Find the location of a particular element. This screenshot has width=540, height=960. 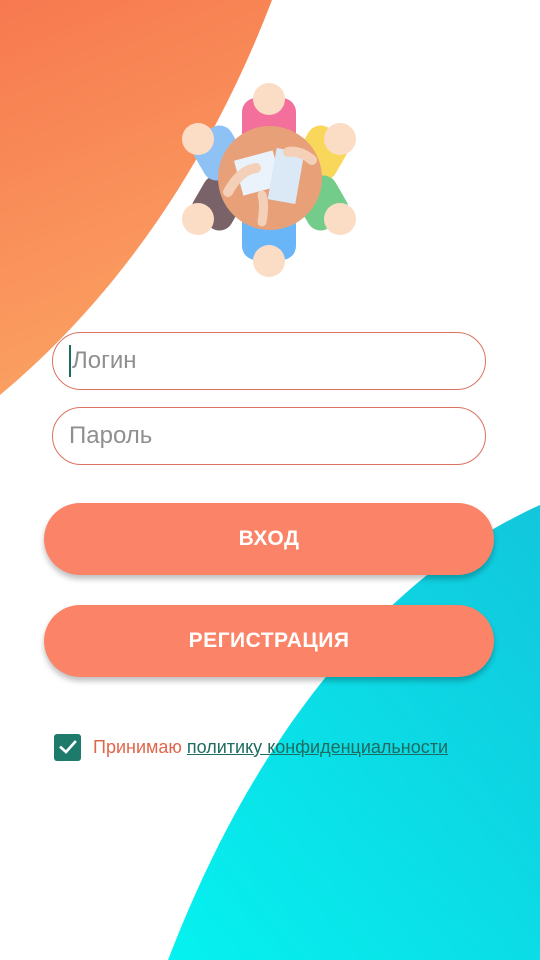

password-field is located at coordinates (269, 436).